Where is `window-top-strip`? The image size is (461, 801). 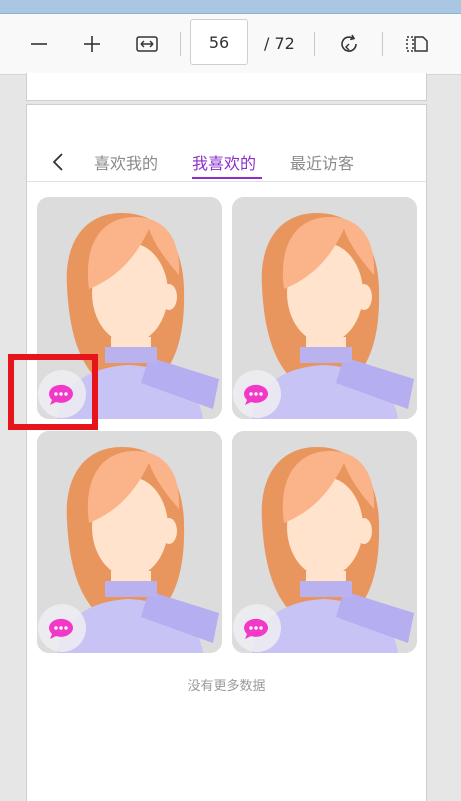 window-top-strip is located at coordinates (230, 7).